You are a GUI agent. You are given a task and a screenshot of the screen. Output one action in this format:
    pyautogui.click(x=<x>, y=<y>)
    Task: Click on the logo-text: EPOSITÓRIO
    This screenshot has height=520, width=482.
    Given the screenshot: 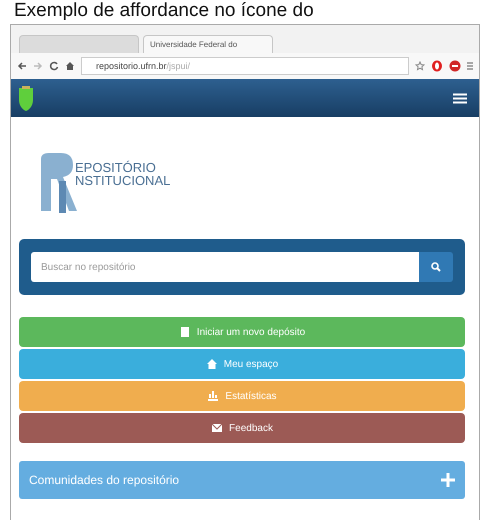 What is the action you would take?
    pyautogui.click(x=116, y=167)
    